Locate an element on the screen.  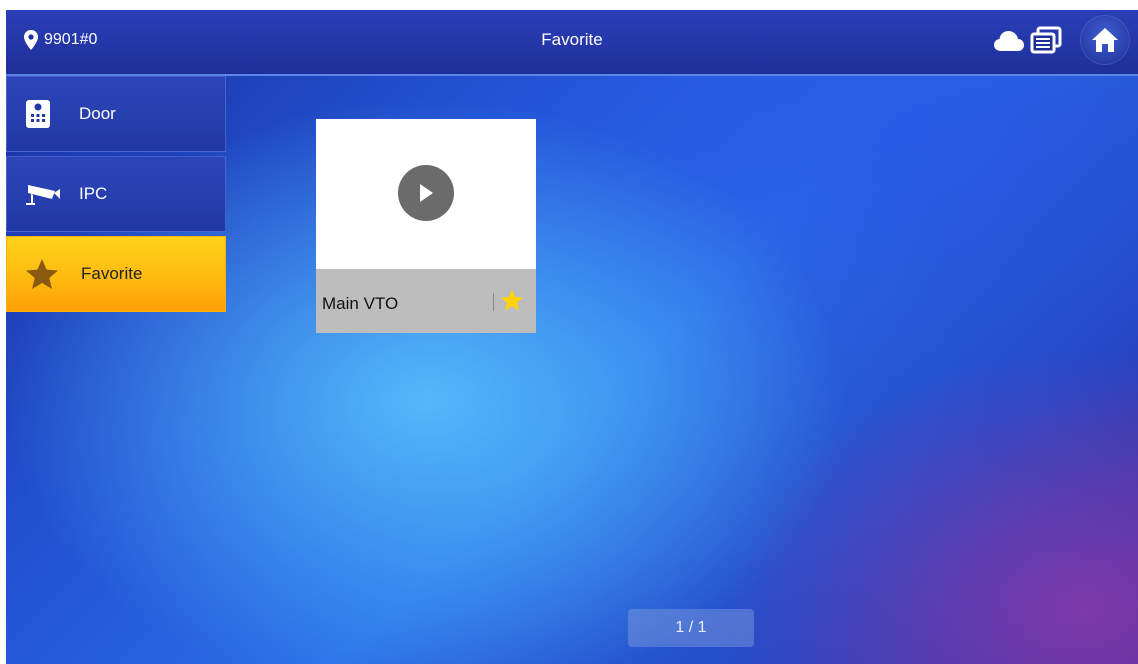
home-button is located at coordinates (1105, 40).